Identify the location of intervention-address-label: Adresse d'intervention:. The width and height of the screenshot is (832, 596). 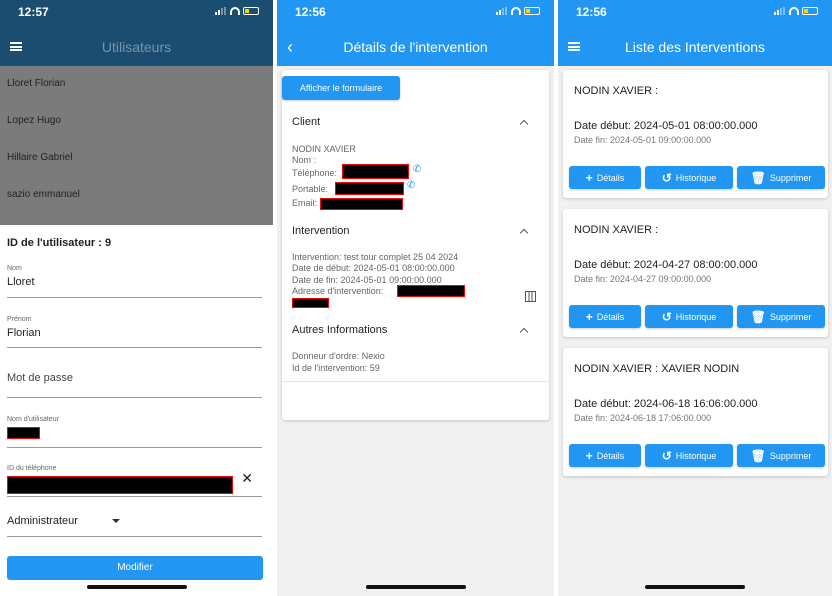
(338, 291).